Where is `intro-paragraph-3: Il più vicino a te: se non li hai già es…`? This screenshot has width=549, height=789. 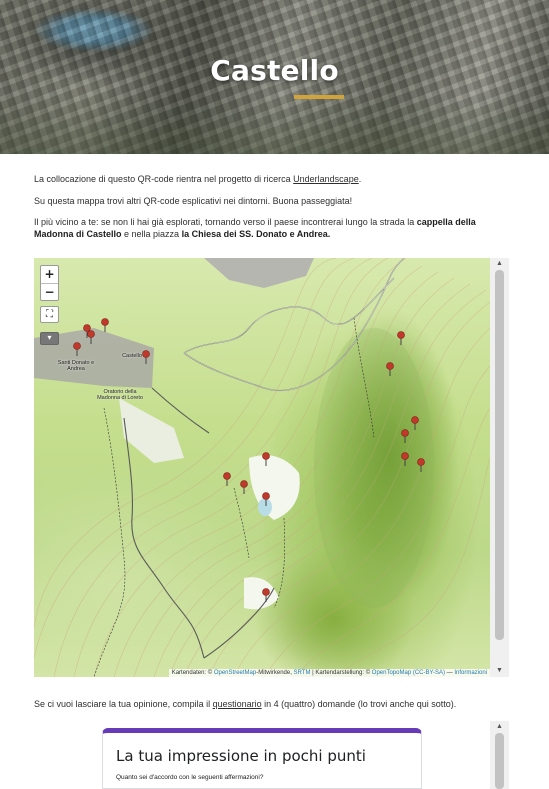 intro-paragraph-3: Il più vicino a te: se non li hai già es… is located at coordinates (265, 228).